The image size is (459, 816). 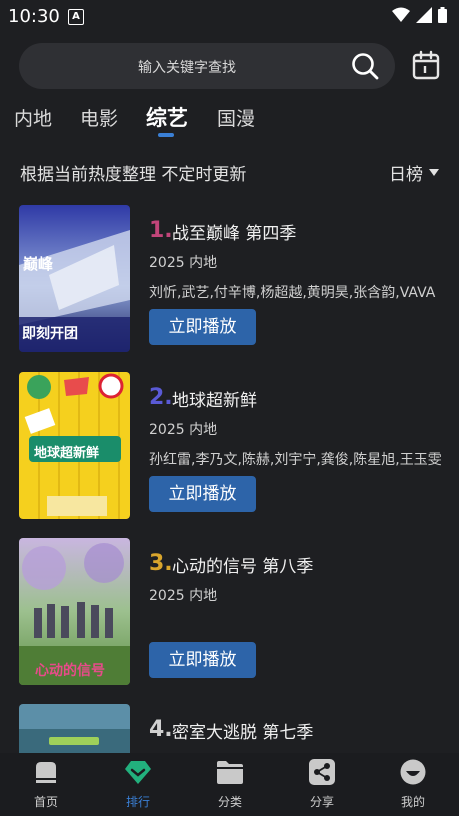 I want to click on poster-text: 地球超新鲜, so click(x=67, y=453).